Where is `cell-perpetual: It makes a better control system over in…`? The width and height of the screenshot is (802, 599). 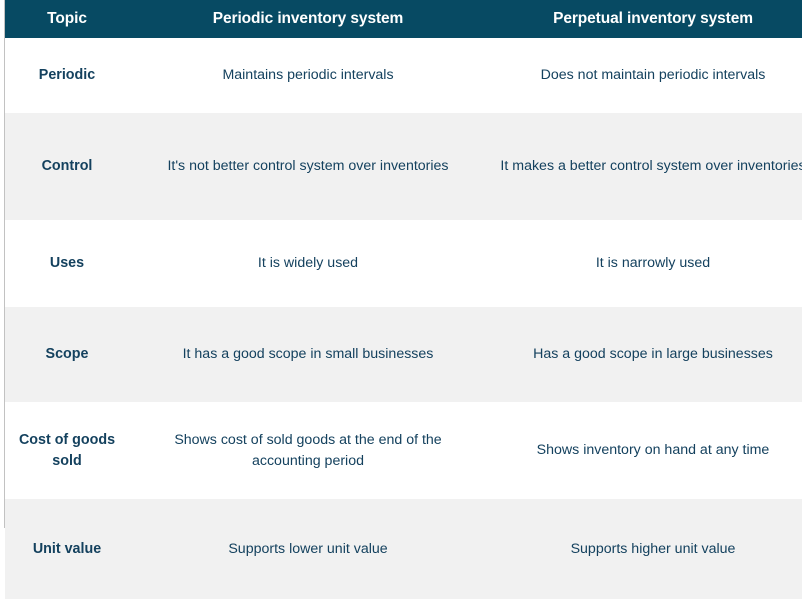
cell-perpetual: It makes a better control system over in… is located at coordinates (644, 166).